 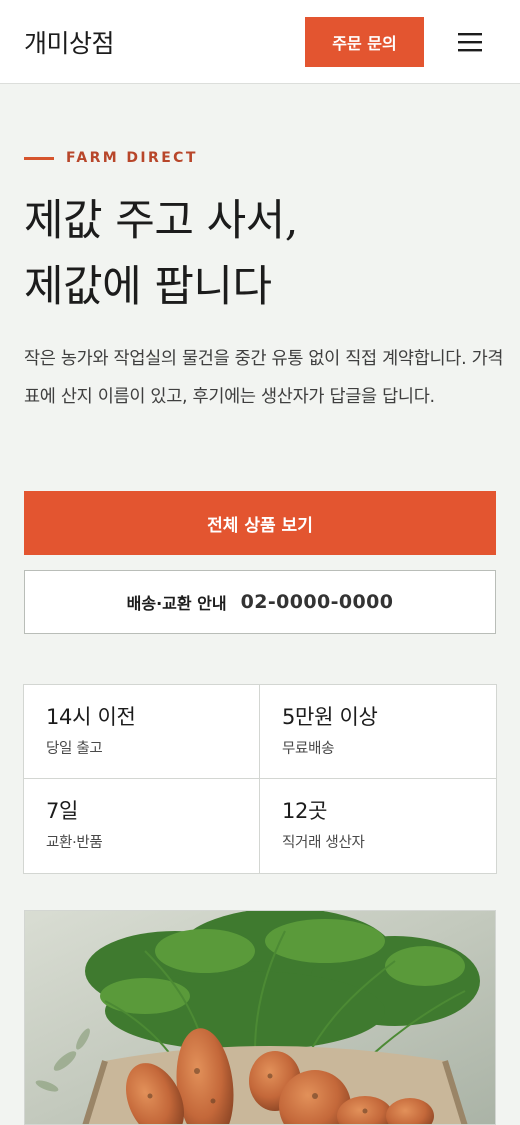 I want to click on stat-label: 직거래 생산자, so click(x=323, y=843).